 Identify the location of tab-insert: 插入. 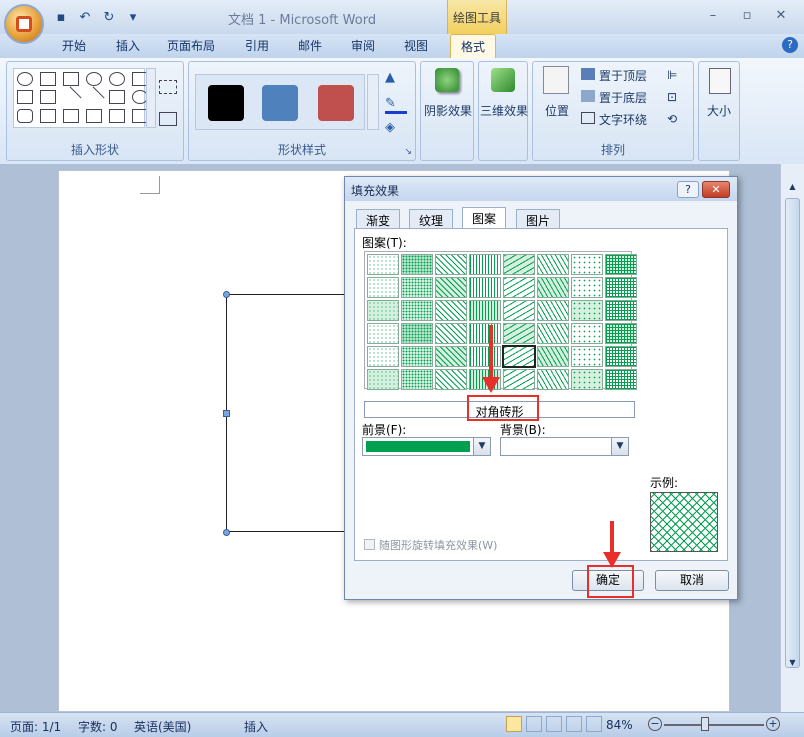
(128, 45).